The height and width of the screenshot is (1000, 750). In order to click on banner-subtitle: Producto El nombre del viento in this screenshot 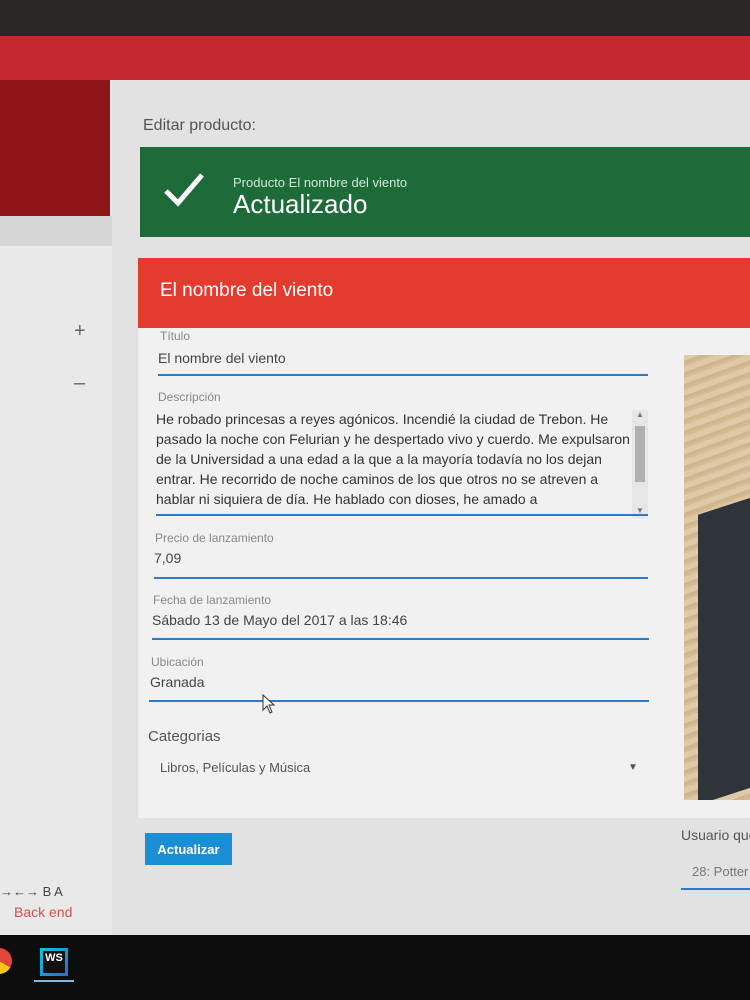, I will do `click(320, 182)`.